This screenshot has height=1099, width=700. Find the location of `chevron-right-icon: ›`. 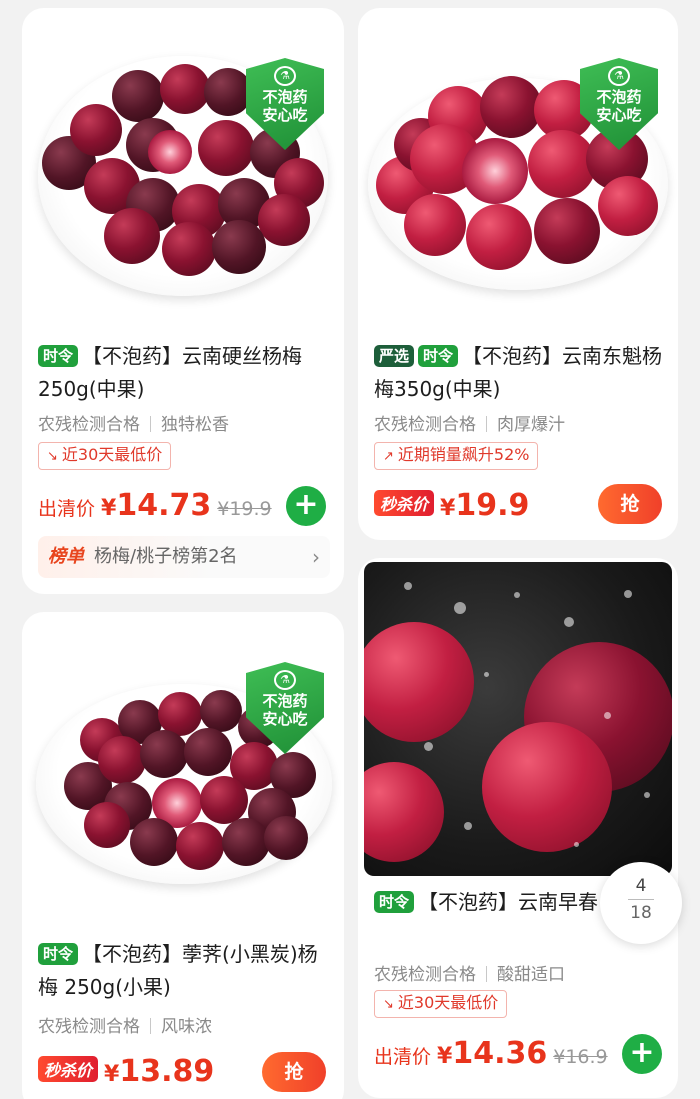

chevron-right-icon: › is located at coordinates (316, 557).